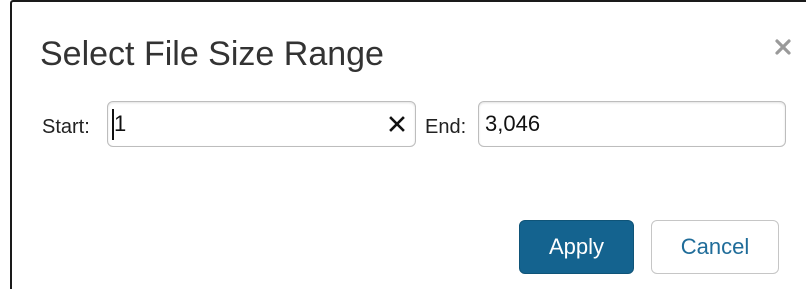 The image size is (806, 289). I want to click on start-label: Start:, so click(66, 127).